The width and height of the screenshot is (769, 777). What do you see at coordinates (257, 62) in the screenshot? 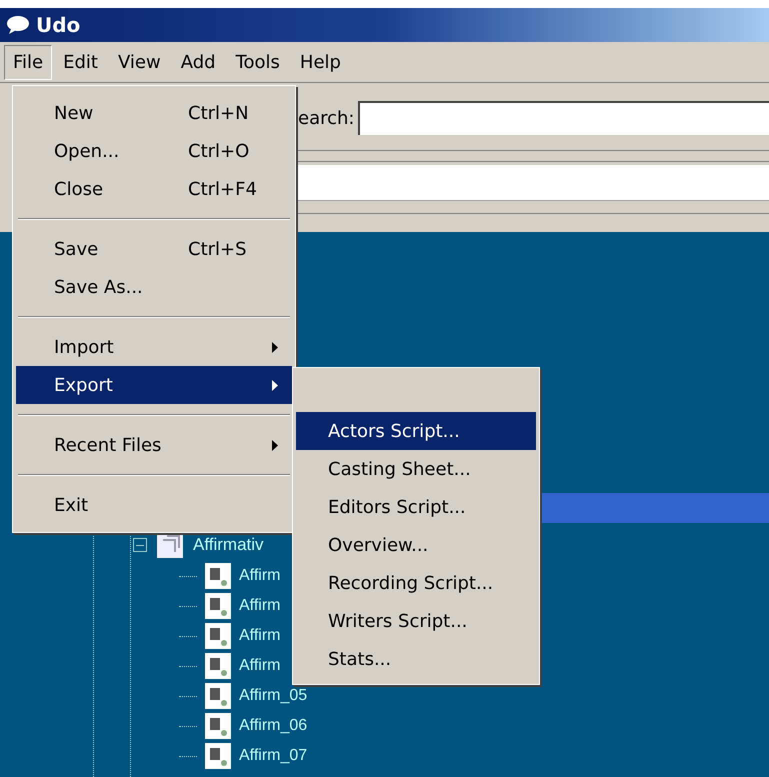
I see `menu-bar-item: Tools` at bounding box center [257, 62].